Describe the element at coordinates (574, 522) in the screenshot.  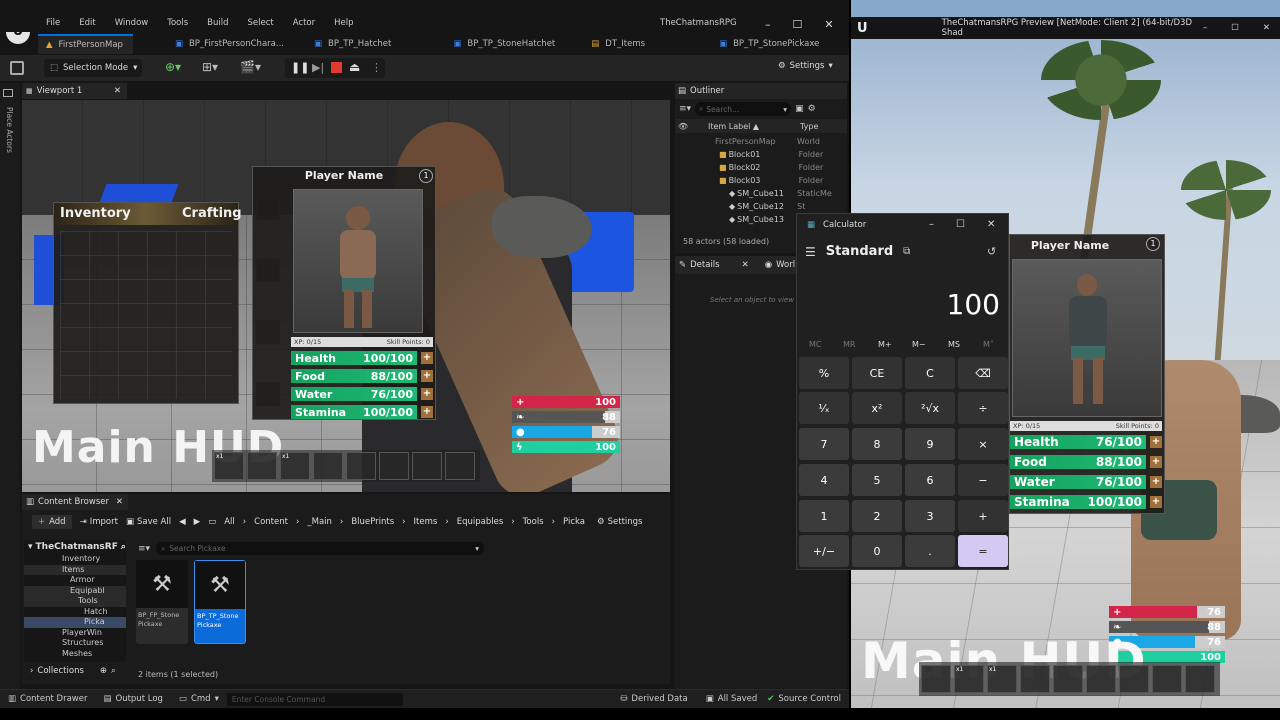
I see `breadcrumb-pickaxe: Picka` at that location.